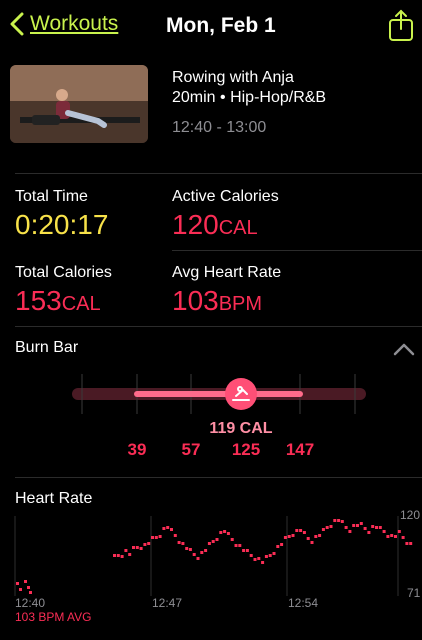 This screenshot has height=640, width=422. Describe the element at coordinates (81, 304) in the screenshot. I see `total-calories-unit: CAL` at that location.